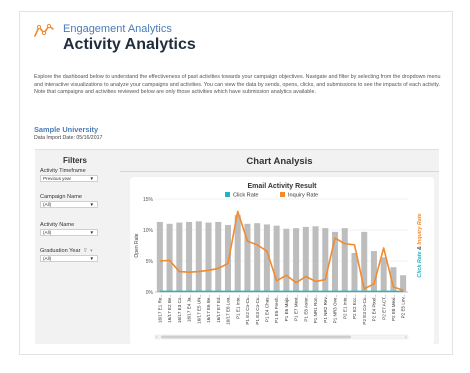  I want to click on chart-analysis-title: Chart Analysis, so click(279, 161).